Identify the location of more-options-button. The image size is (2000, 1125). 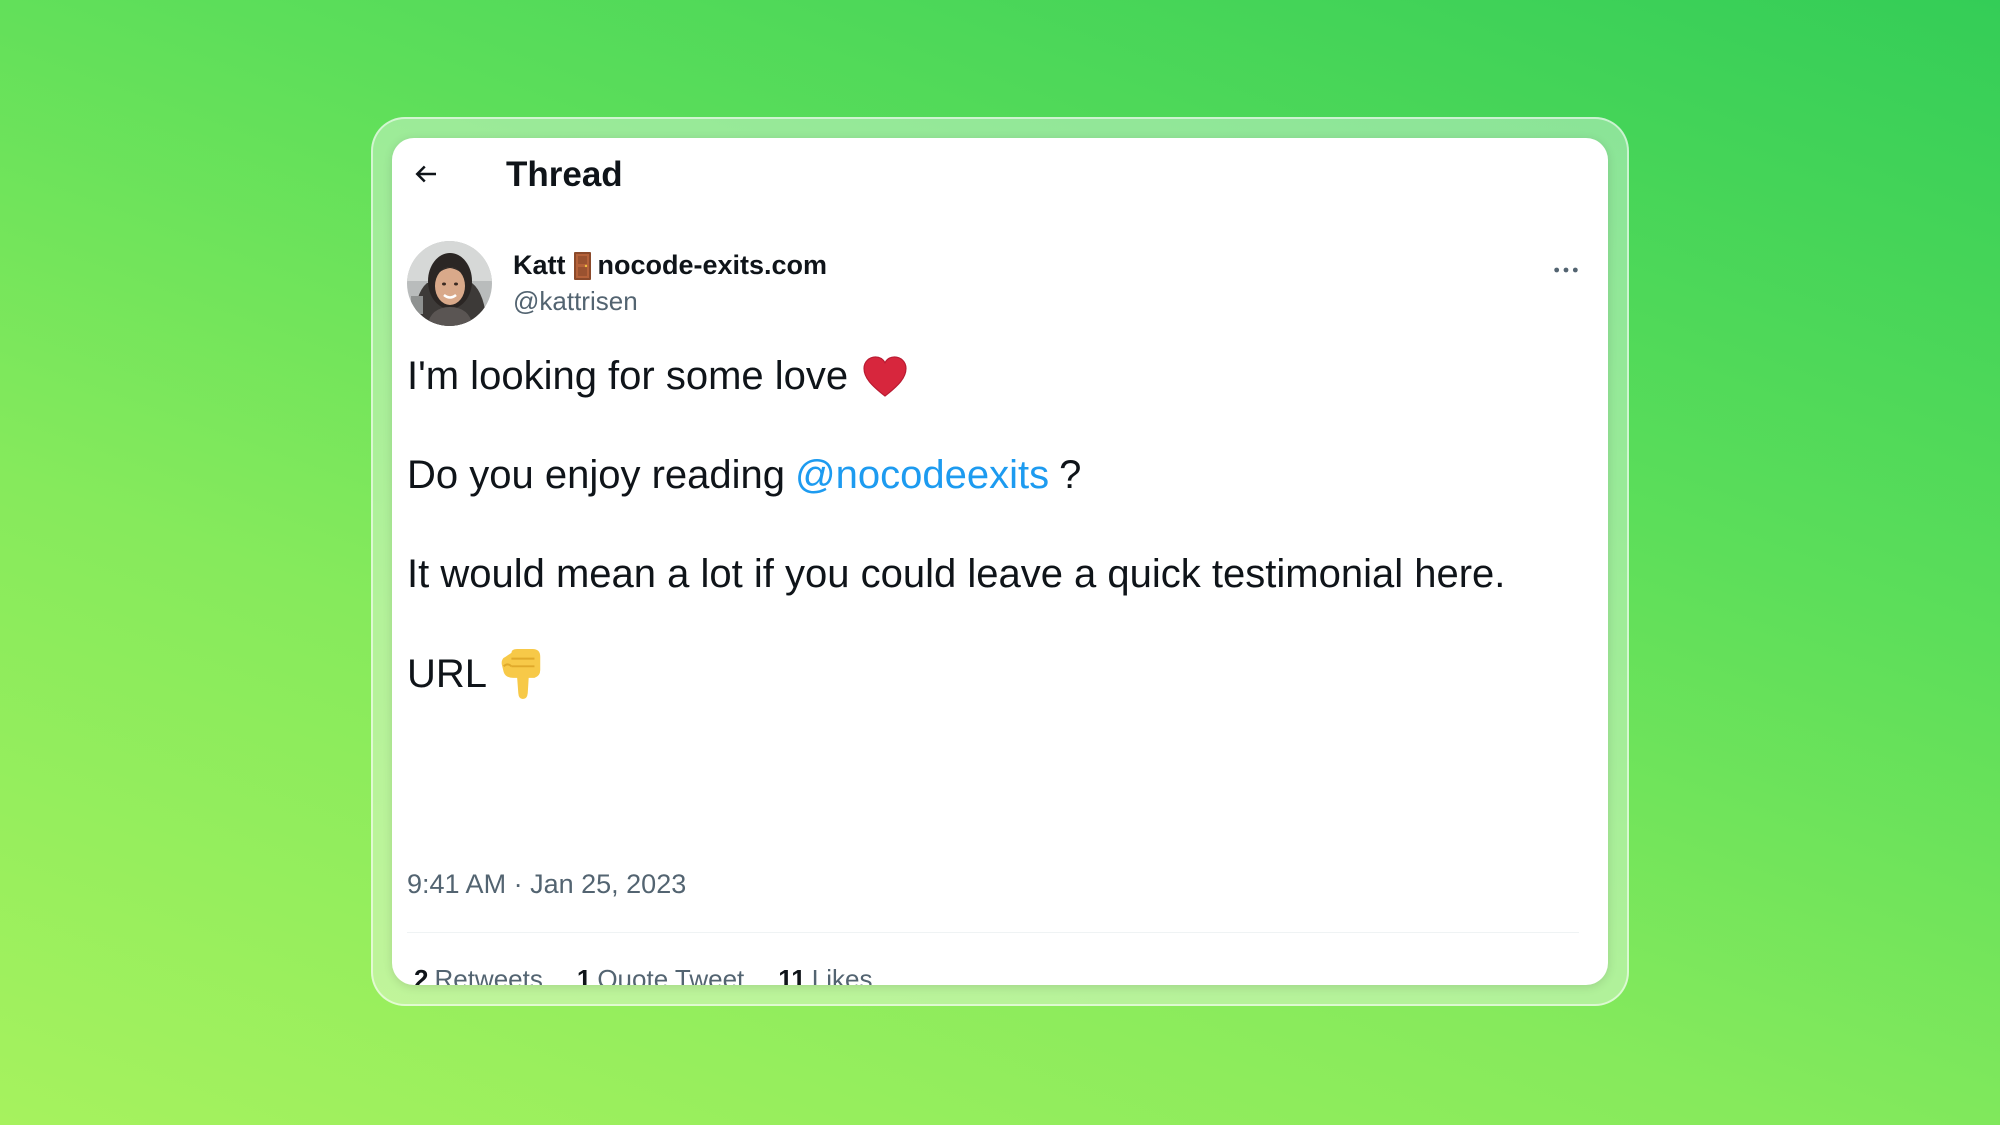
(1566, 270).